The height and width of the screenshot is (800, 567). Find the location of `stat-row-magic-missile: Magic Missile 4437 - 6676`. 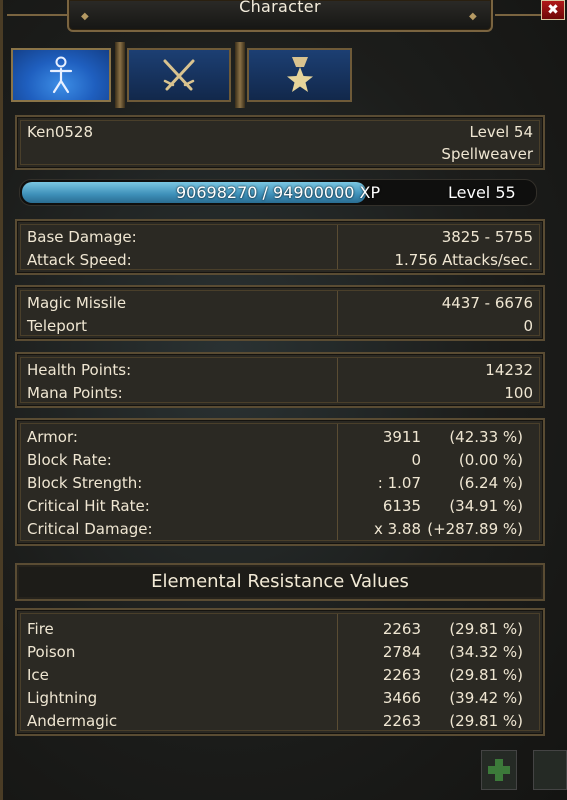

stat-row-magic-missile: Magic Missile 4437 - 6676 is located at coordinates (280, 303).